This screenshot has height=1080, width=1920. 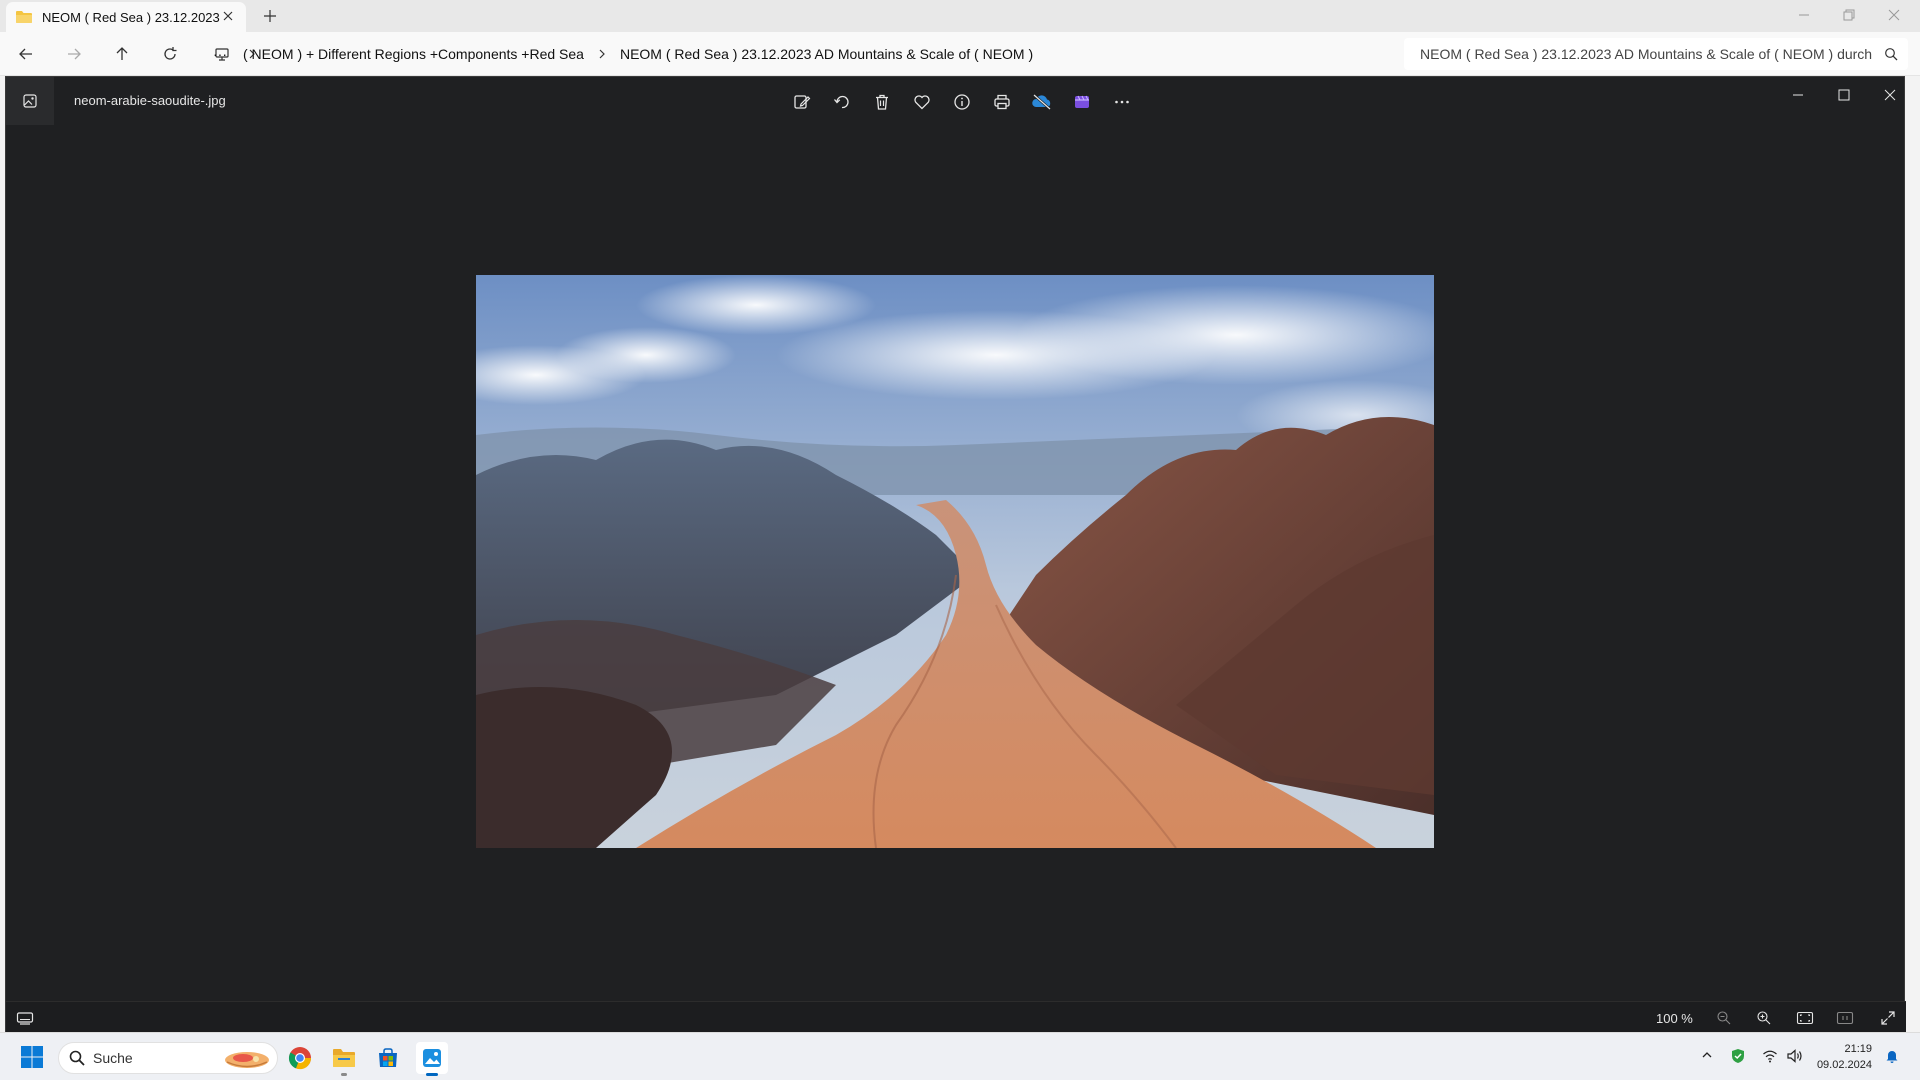 I want to click on actual-size-icon, so click(x=1845, y=1018).